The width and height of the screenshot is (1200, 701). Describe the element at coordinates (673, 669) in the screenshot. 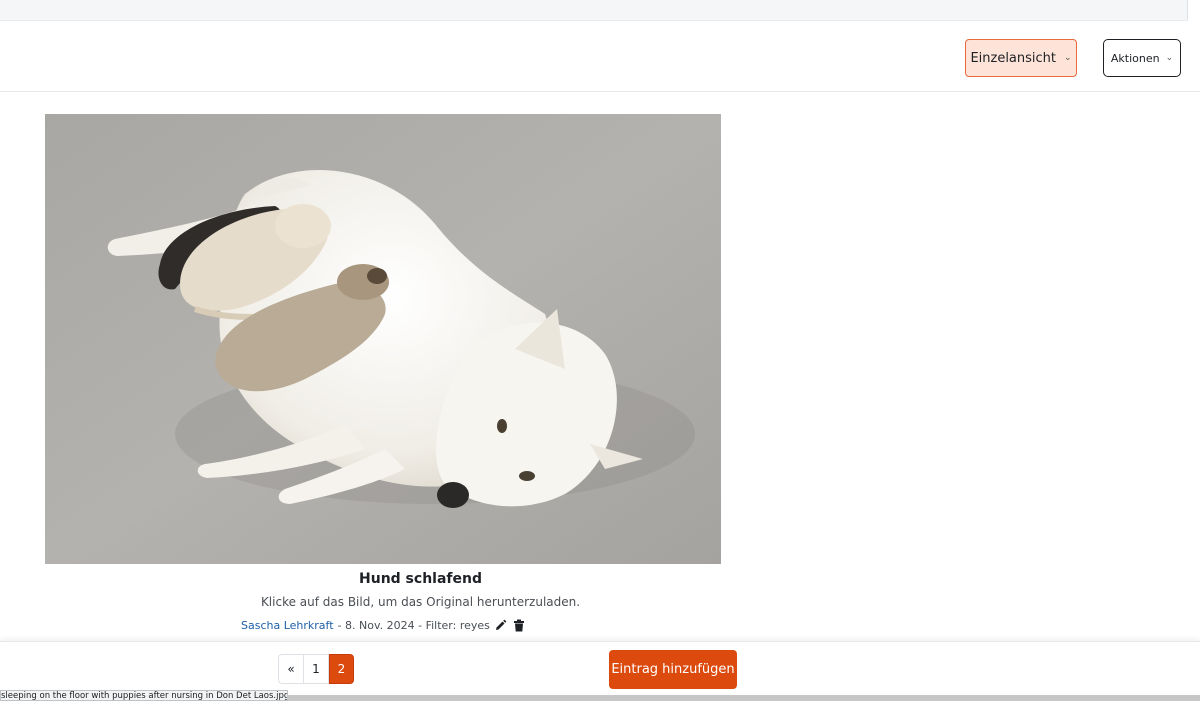

I see `add-entry-button: Eintrag hinzufügen` at that location.